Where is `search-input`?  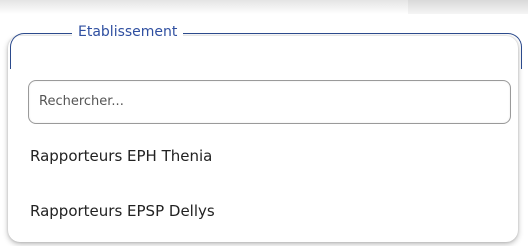
search-input is located at coordinates (269, 101).